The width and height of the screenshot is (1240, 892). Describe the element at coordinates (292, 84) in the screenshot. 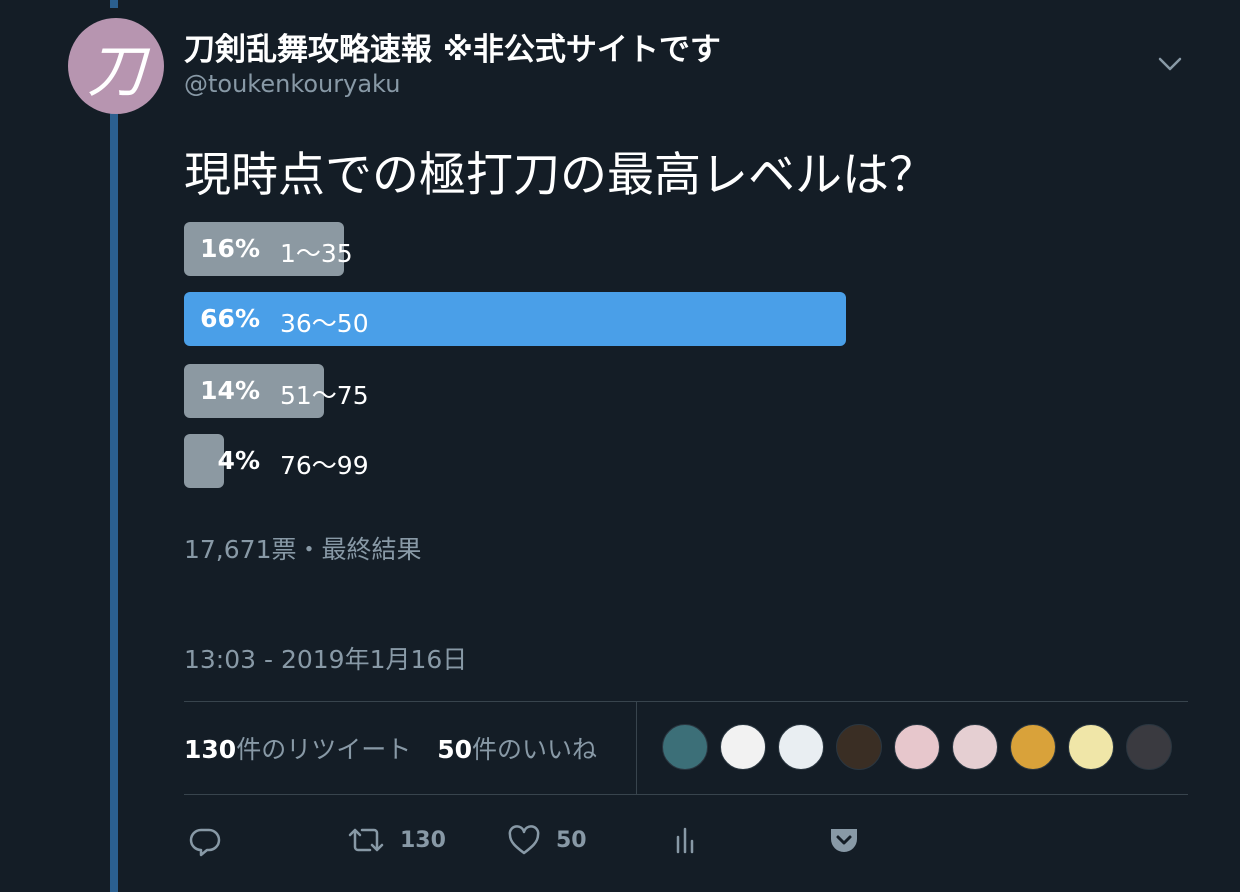

I see `author-handle: @toukenkouryaku` at that location.